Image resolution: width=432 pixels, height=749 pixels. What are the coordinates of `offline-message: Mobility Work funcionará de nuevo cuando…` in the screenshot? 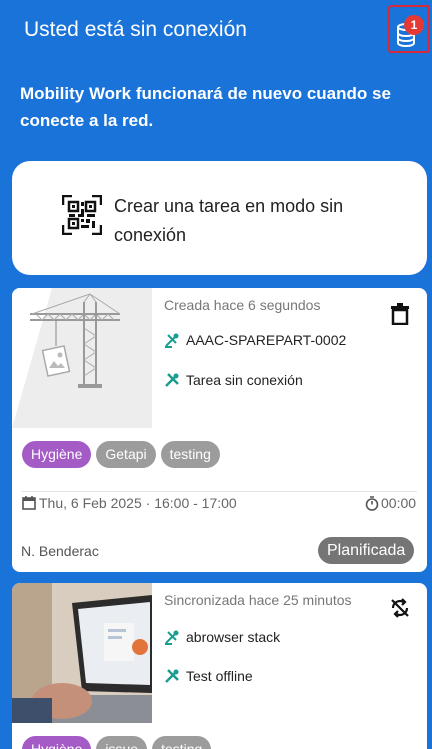 It's located at (205, 107).